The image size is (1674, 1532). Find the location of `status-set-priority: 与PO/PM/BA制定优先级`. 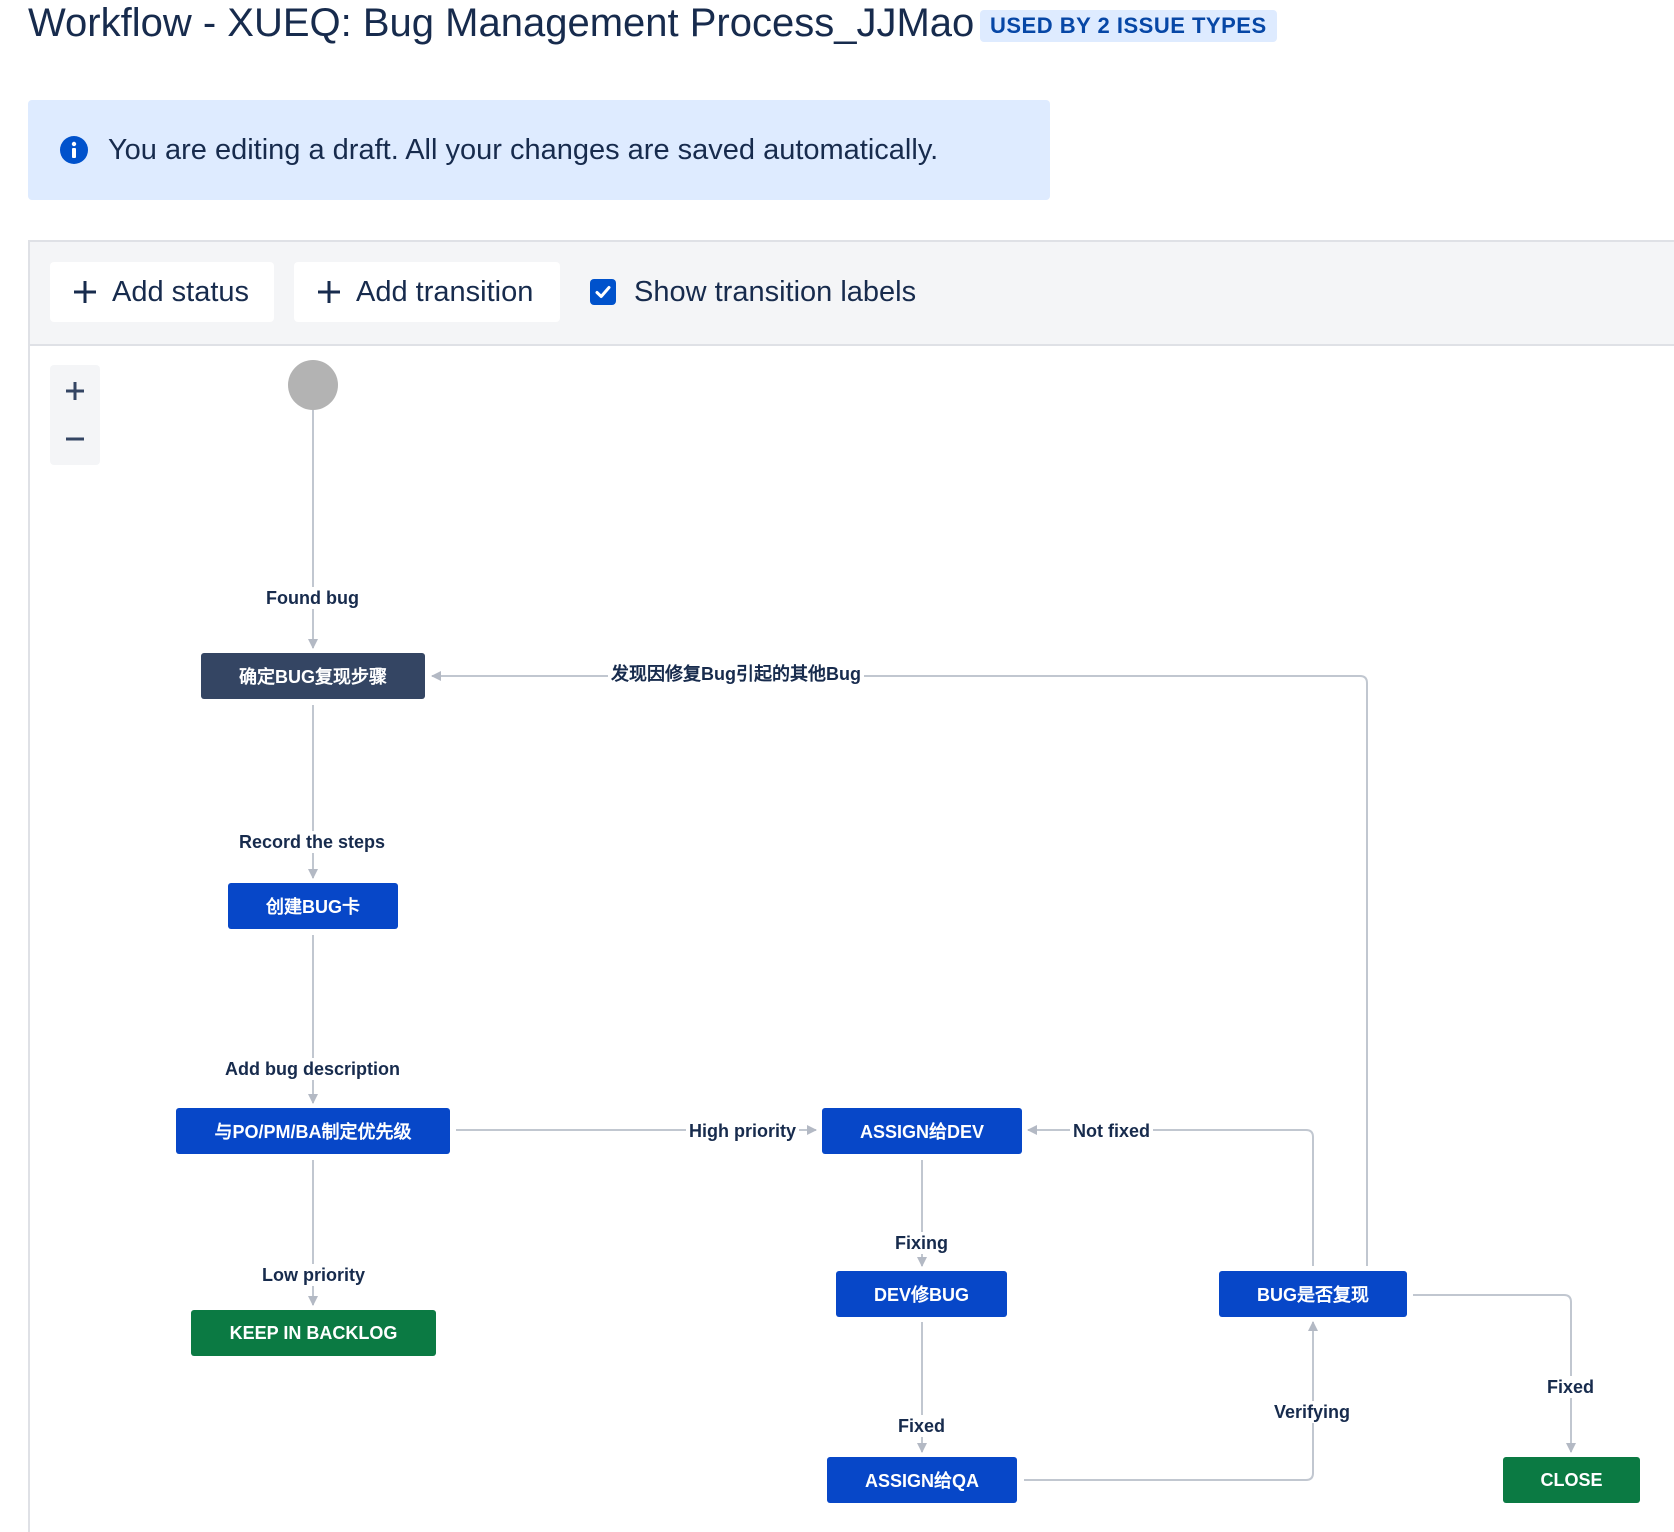

status-set-priority: 与PO/PM/BA制定优先级 is located at coordinates (313, 1131).